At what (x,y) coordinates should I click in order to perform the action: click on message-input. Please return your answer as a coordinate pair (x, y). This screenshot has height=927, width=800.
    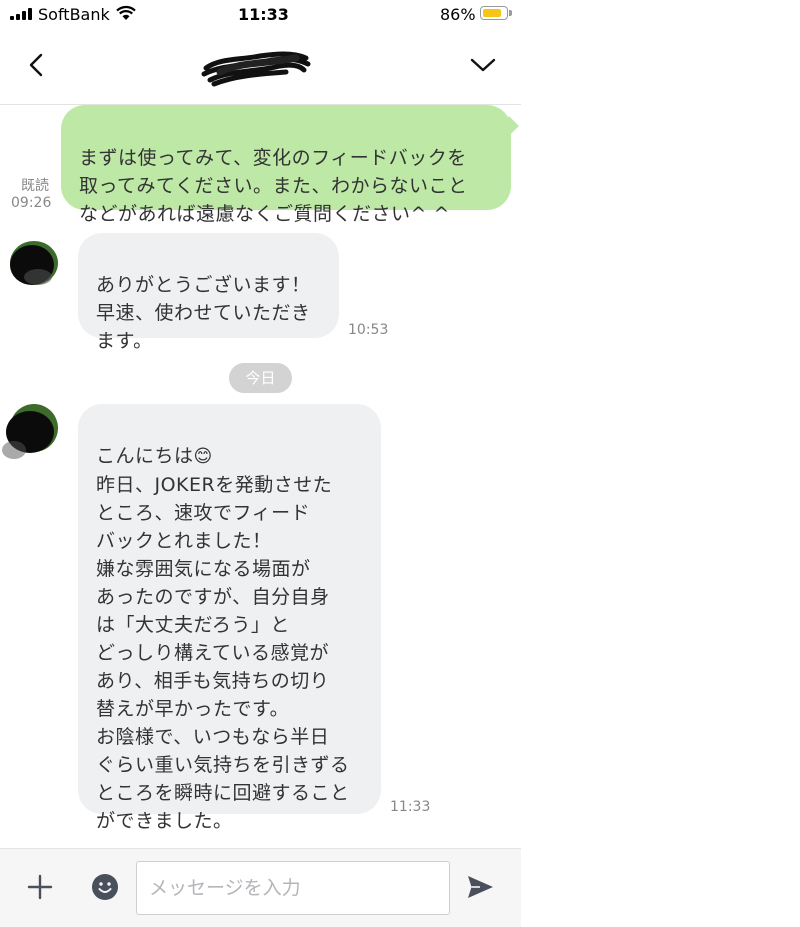
    Looking at the image, I should click on (293, 888).